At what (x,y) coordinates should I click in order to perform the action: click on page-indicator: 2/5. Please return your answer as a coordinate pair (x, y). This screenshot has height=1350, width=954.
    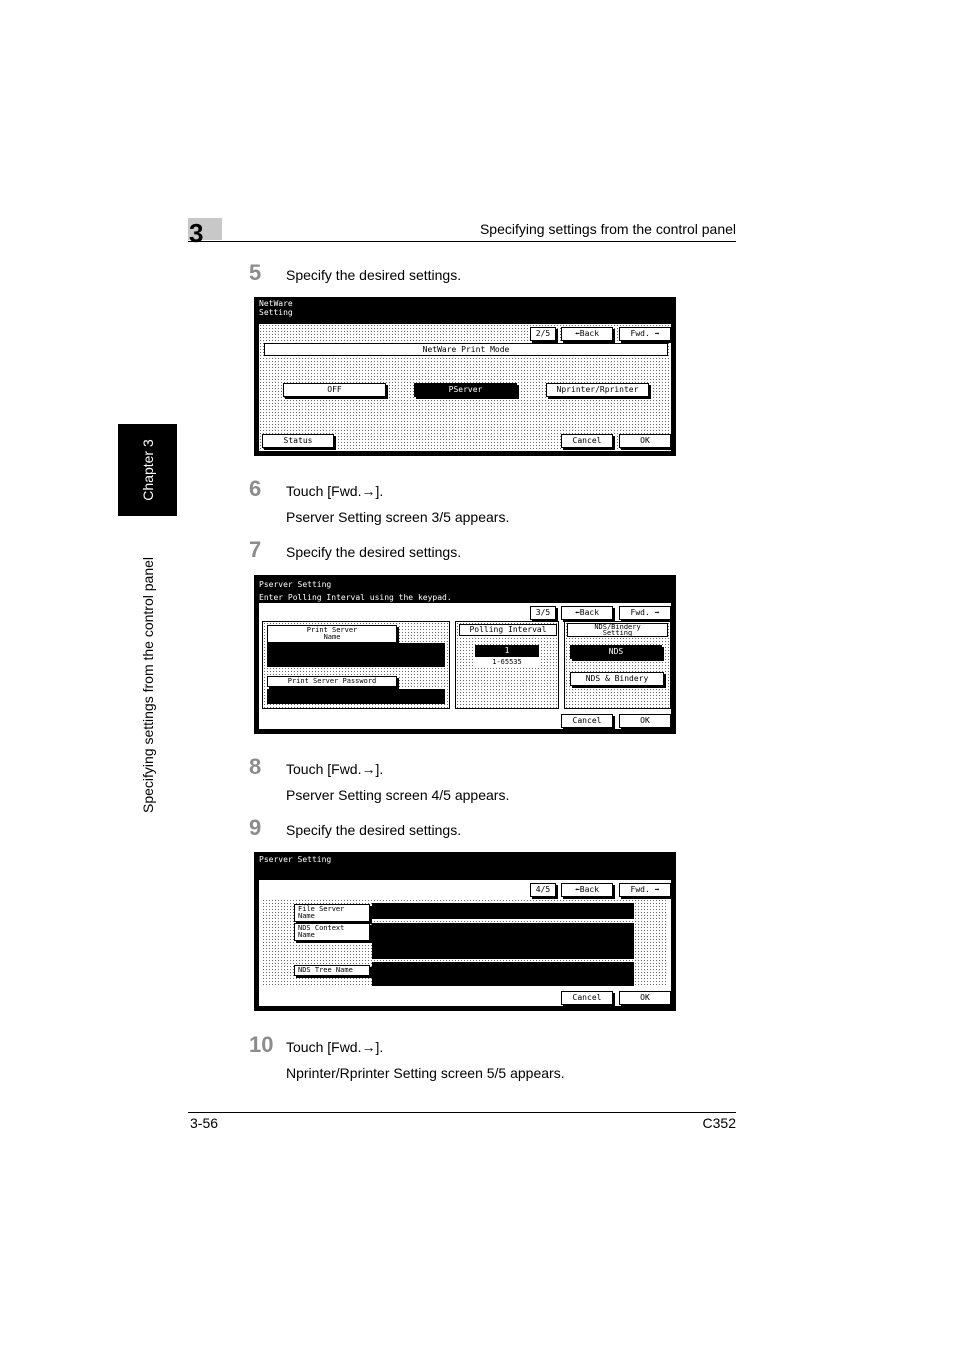
    Looking at the image, I should click on (543, 334).